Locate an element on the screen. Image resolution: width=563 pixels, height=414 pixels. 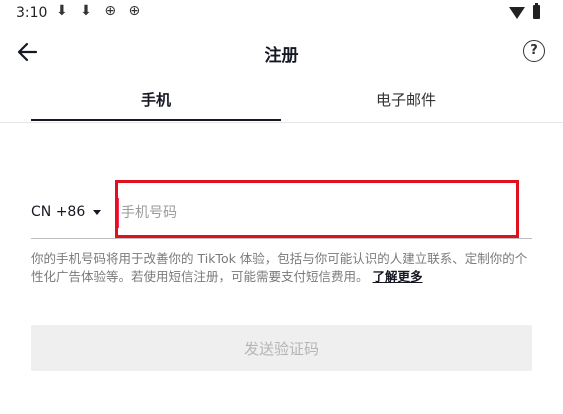
page-title: 注册 is located at coordinates (281, 56).